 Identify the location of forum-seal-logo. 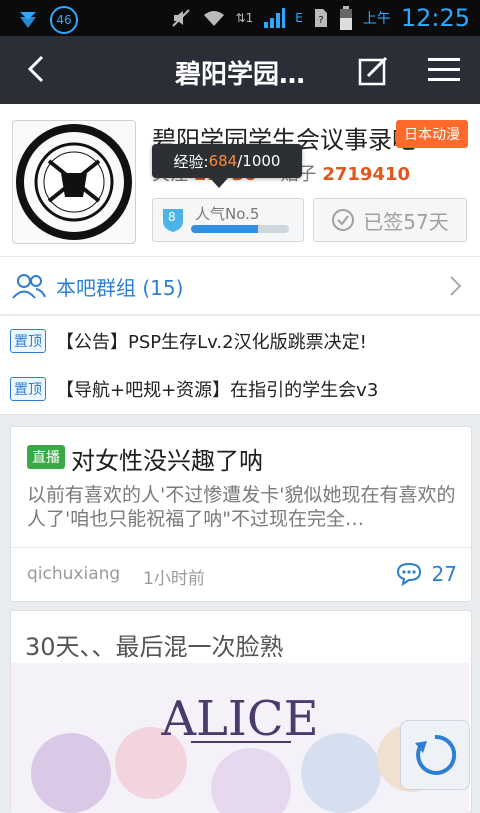
(74, 182).